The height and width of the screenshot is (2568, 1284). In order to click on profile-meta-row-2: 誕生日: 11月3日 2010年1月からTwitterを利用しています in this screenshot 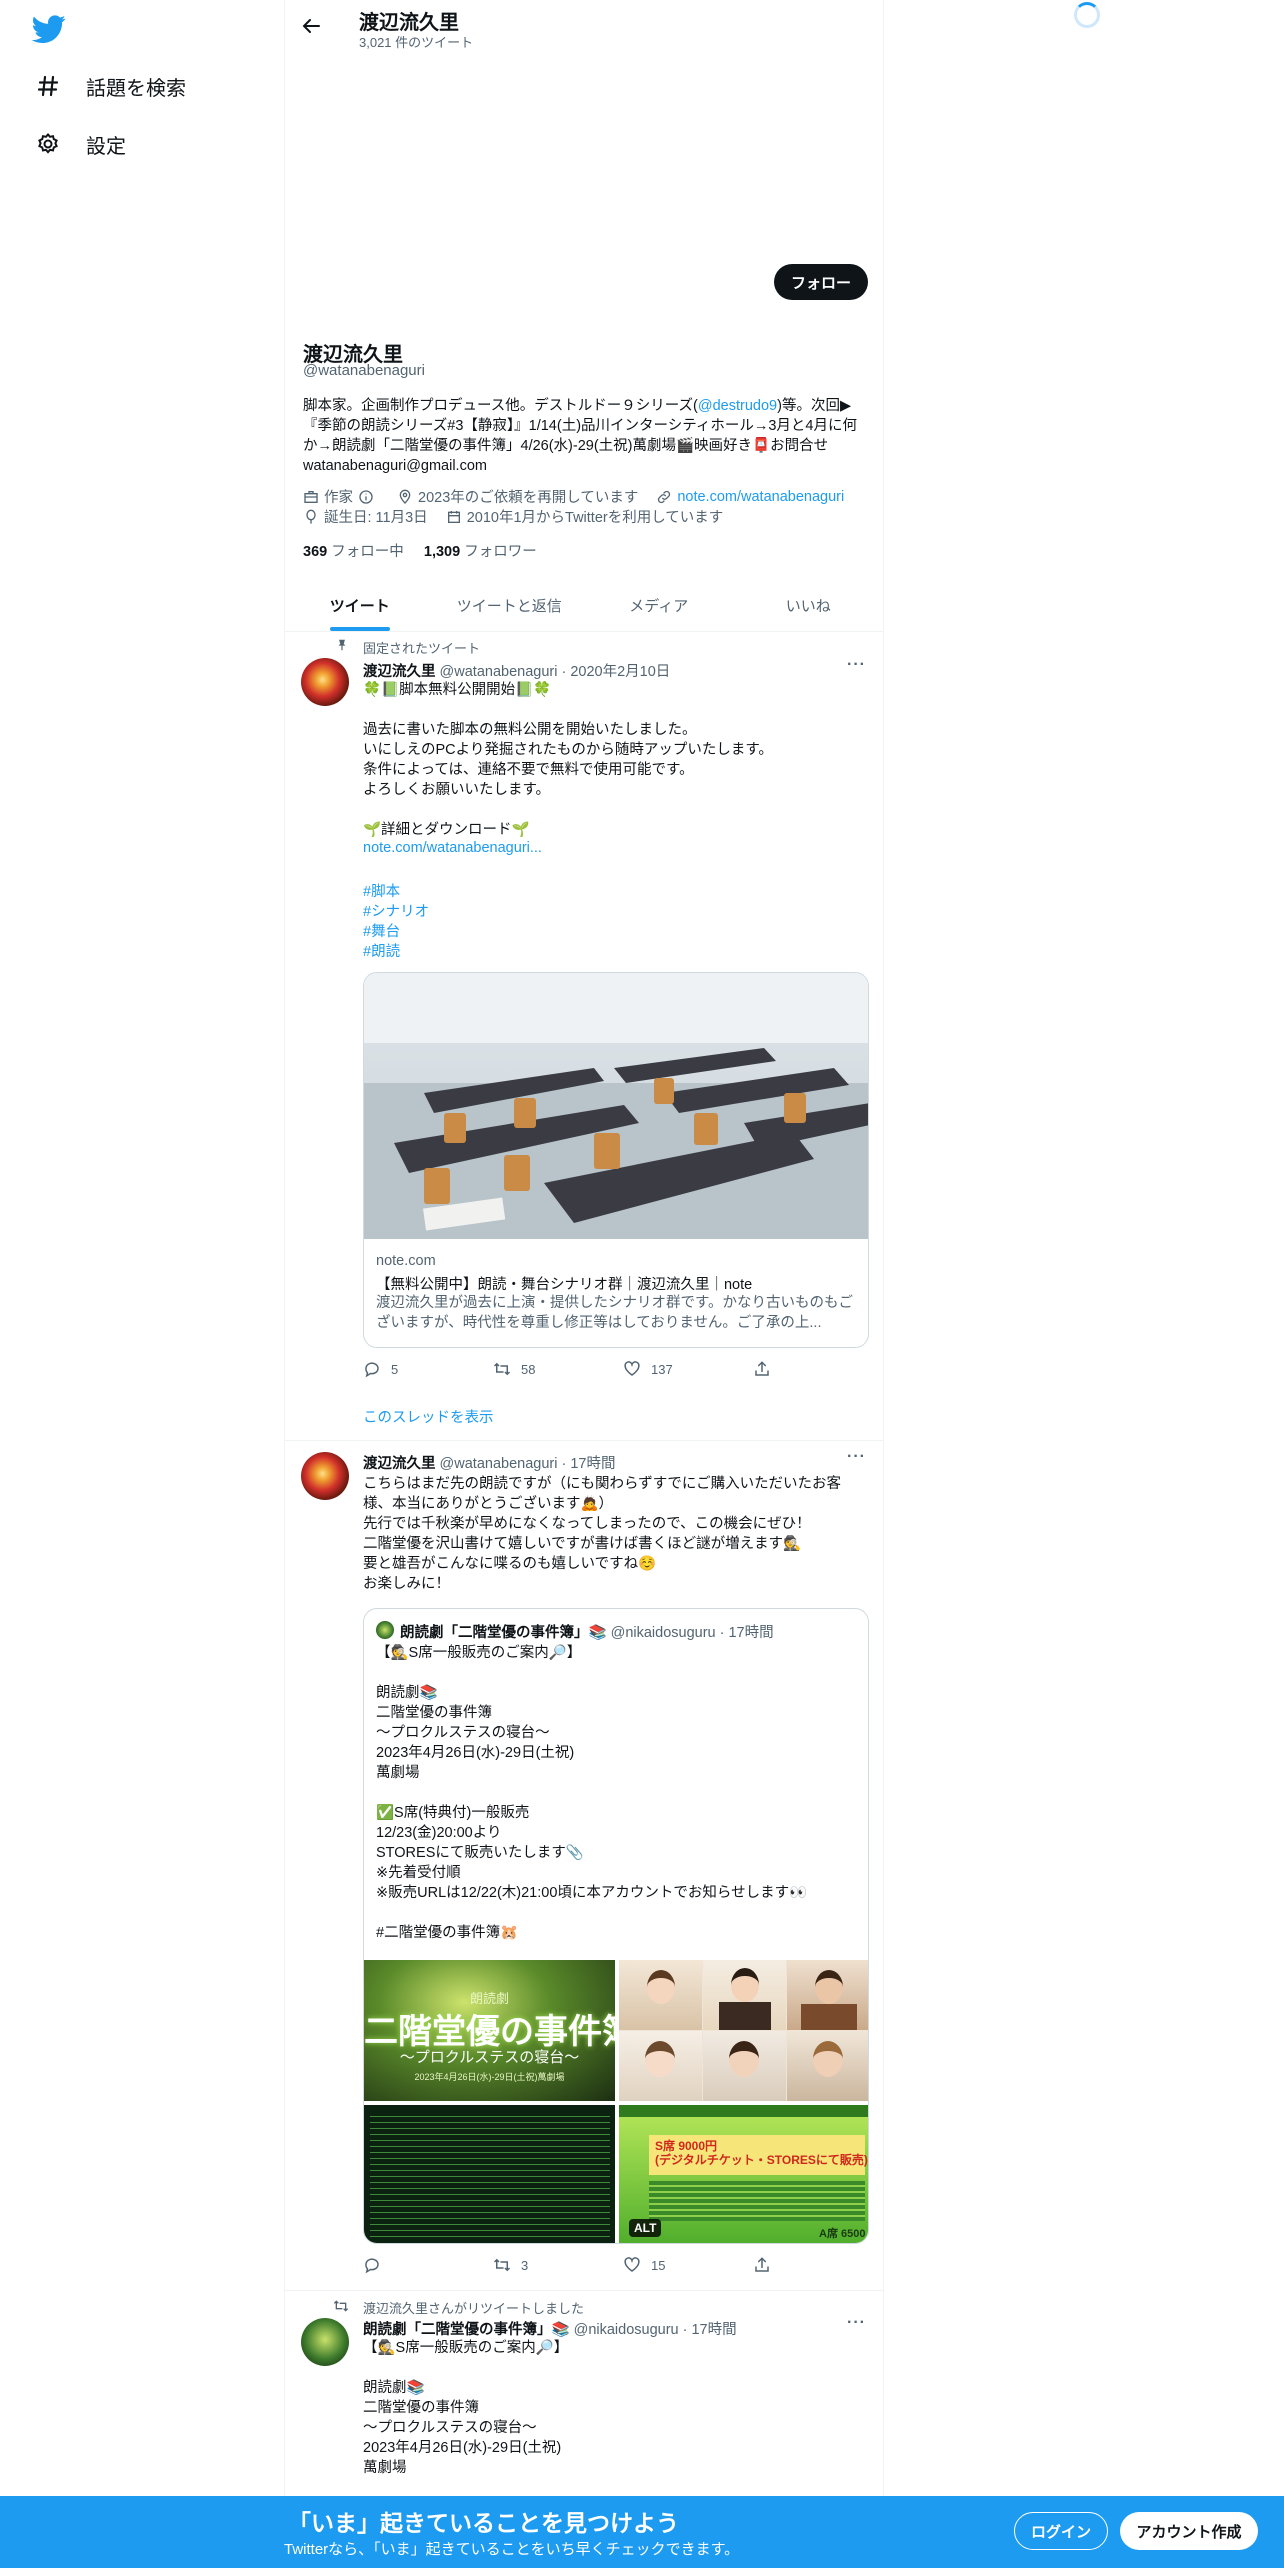, I will do `click(522, 516)`.